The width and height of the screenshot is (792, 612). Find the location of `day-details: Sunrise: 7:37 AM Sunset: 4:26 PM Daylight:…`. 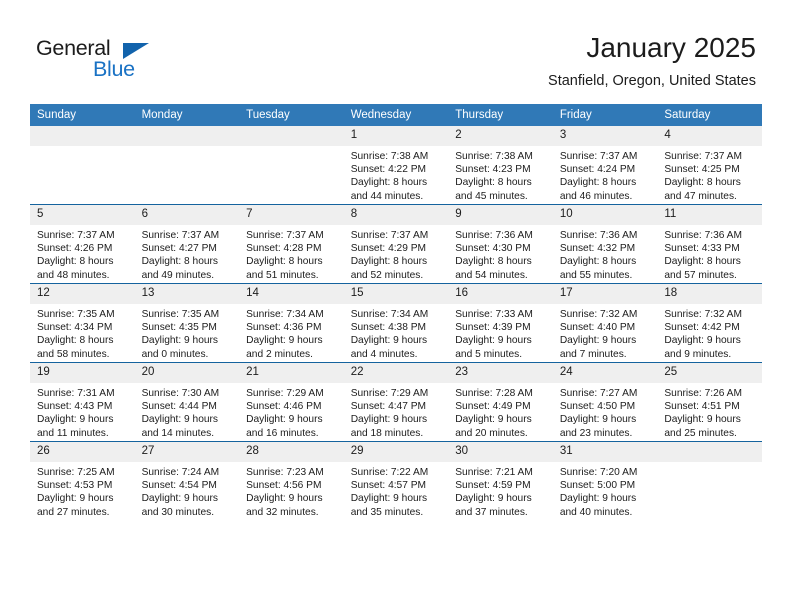

day-details: Sunrise: 7:37 AM Sunset: 4:26 PM Daylight:… is located at coordinates (82, 253).